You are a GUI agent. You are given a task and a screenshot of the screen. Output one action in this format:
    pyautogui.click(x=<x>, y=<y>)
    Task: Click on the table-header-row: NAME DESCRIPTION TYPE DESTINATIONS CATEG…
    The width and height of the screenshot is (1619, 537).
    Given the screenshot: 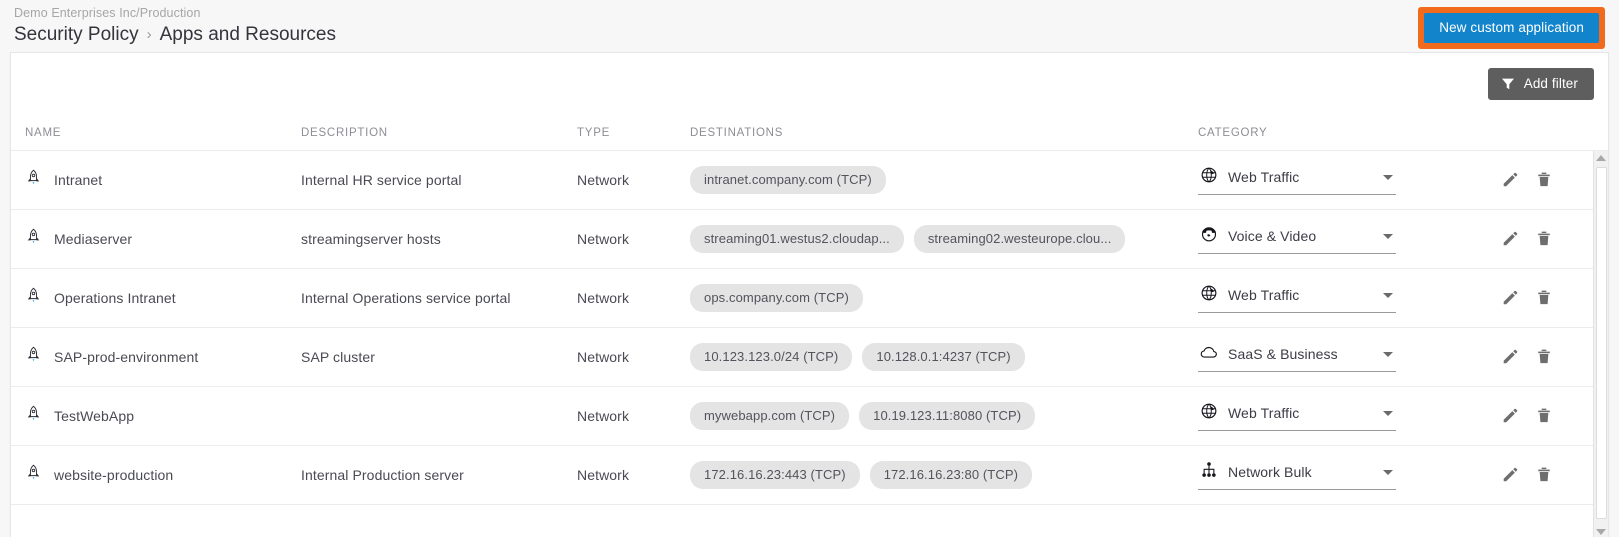 What is the action you would take?
    pyautogui.click(x=809, y=133)
    